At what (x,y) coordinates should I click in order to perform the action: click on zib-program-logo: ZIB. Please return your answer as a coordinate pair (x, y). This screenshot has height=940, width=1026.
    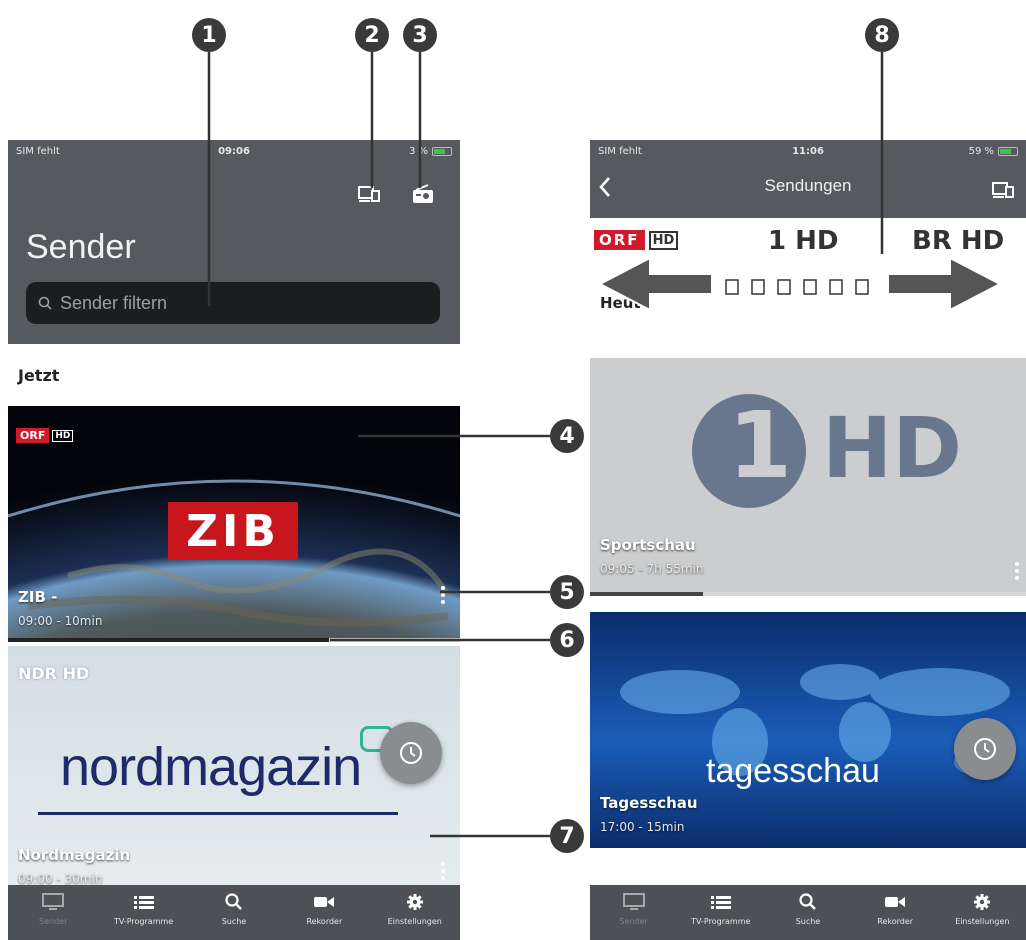
    Looking at the image, I should click on (233, 531).